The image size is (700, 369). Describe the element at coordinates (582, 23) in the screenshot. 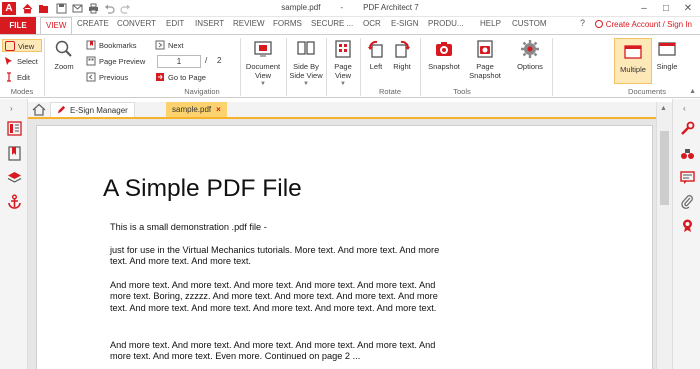

I see `help-icon: ?` at that location.